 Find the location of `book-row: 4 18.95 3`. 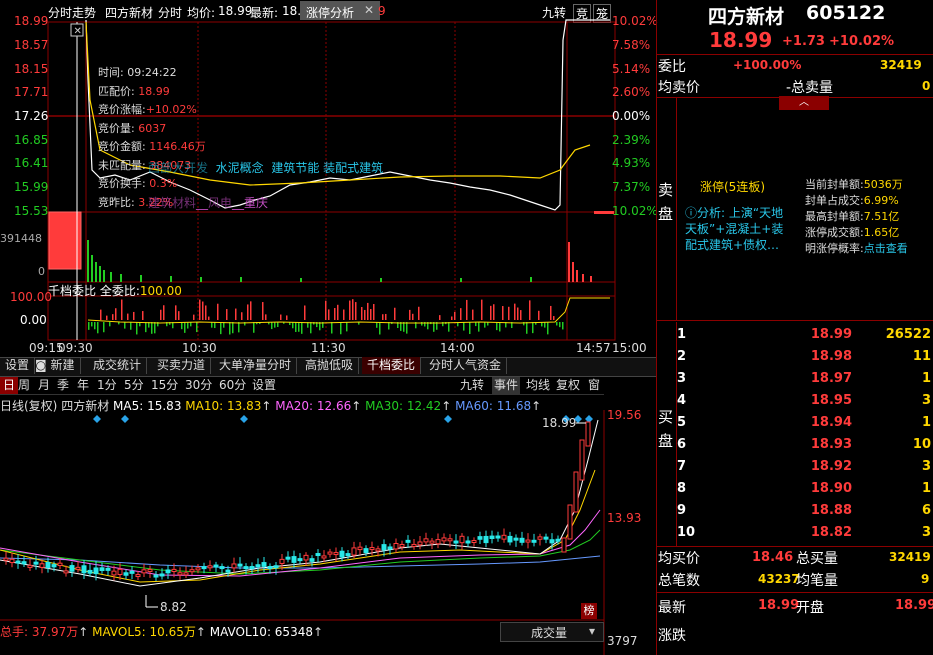

book-row: 4 18.95 3 is located at coordinates (804, 400).